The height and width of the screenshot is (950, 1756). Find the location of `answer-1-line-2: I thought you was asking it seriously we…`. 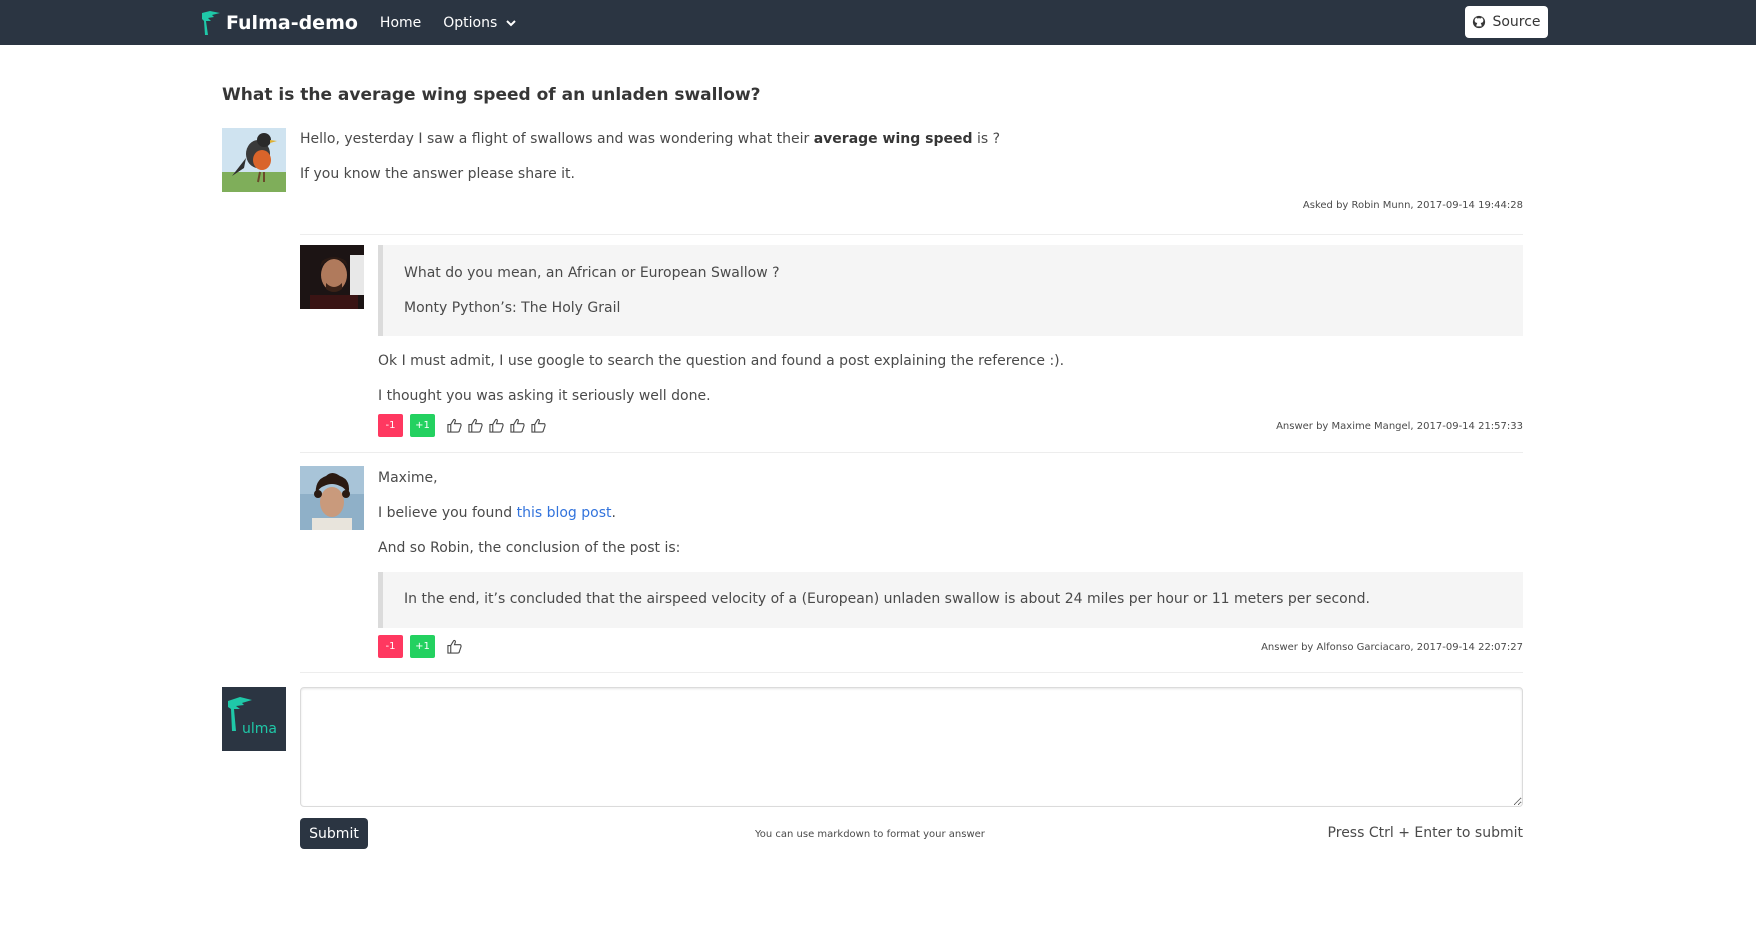

answer-1-line-2: I thought you was asking it seriously we… is located at coordinates (544, 396).